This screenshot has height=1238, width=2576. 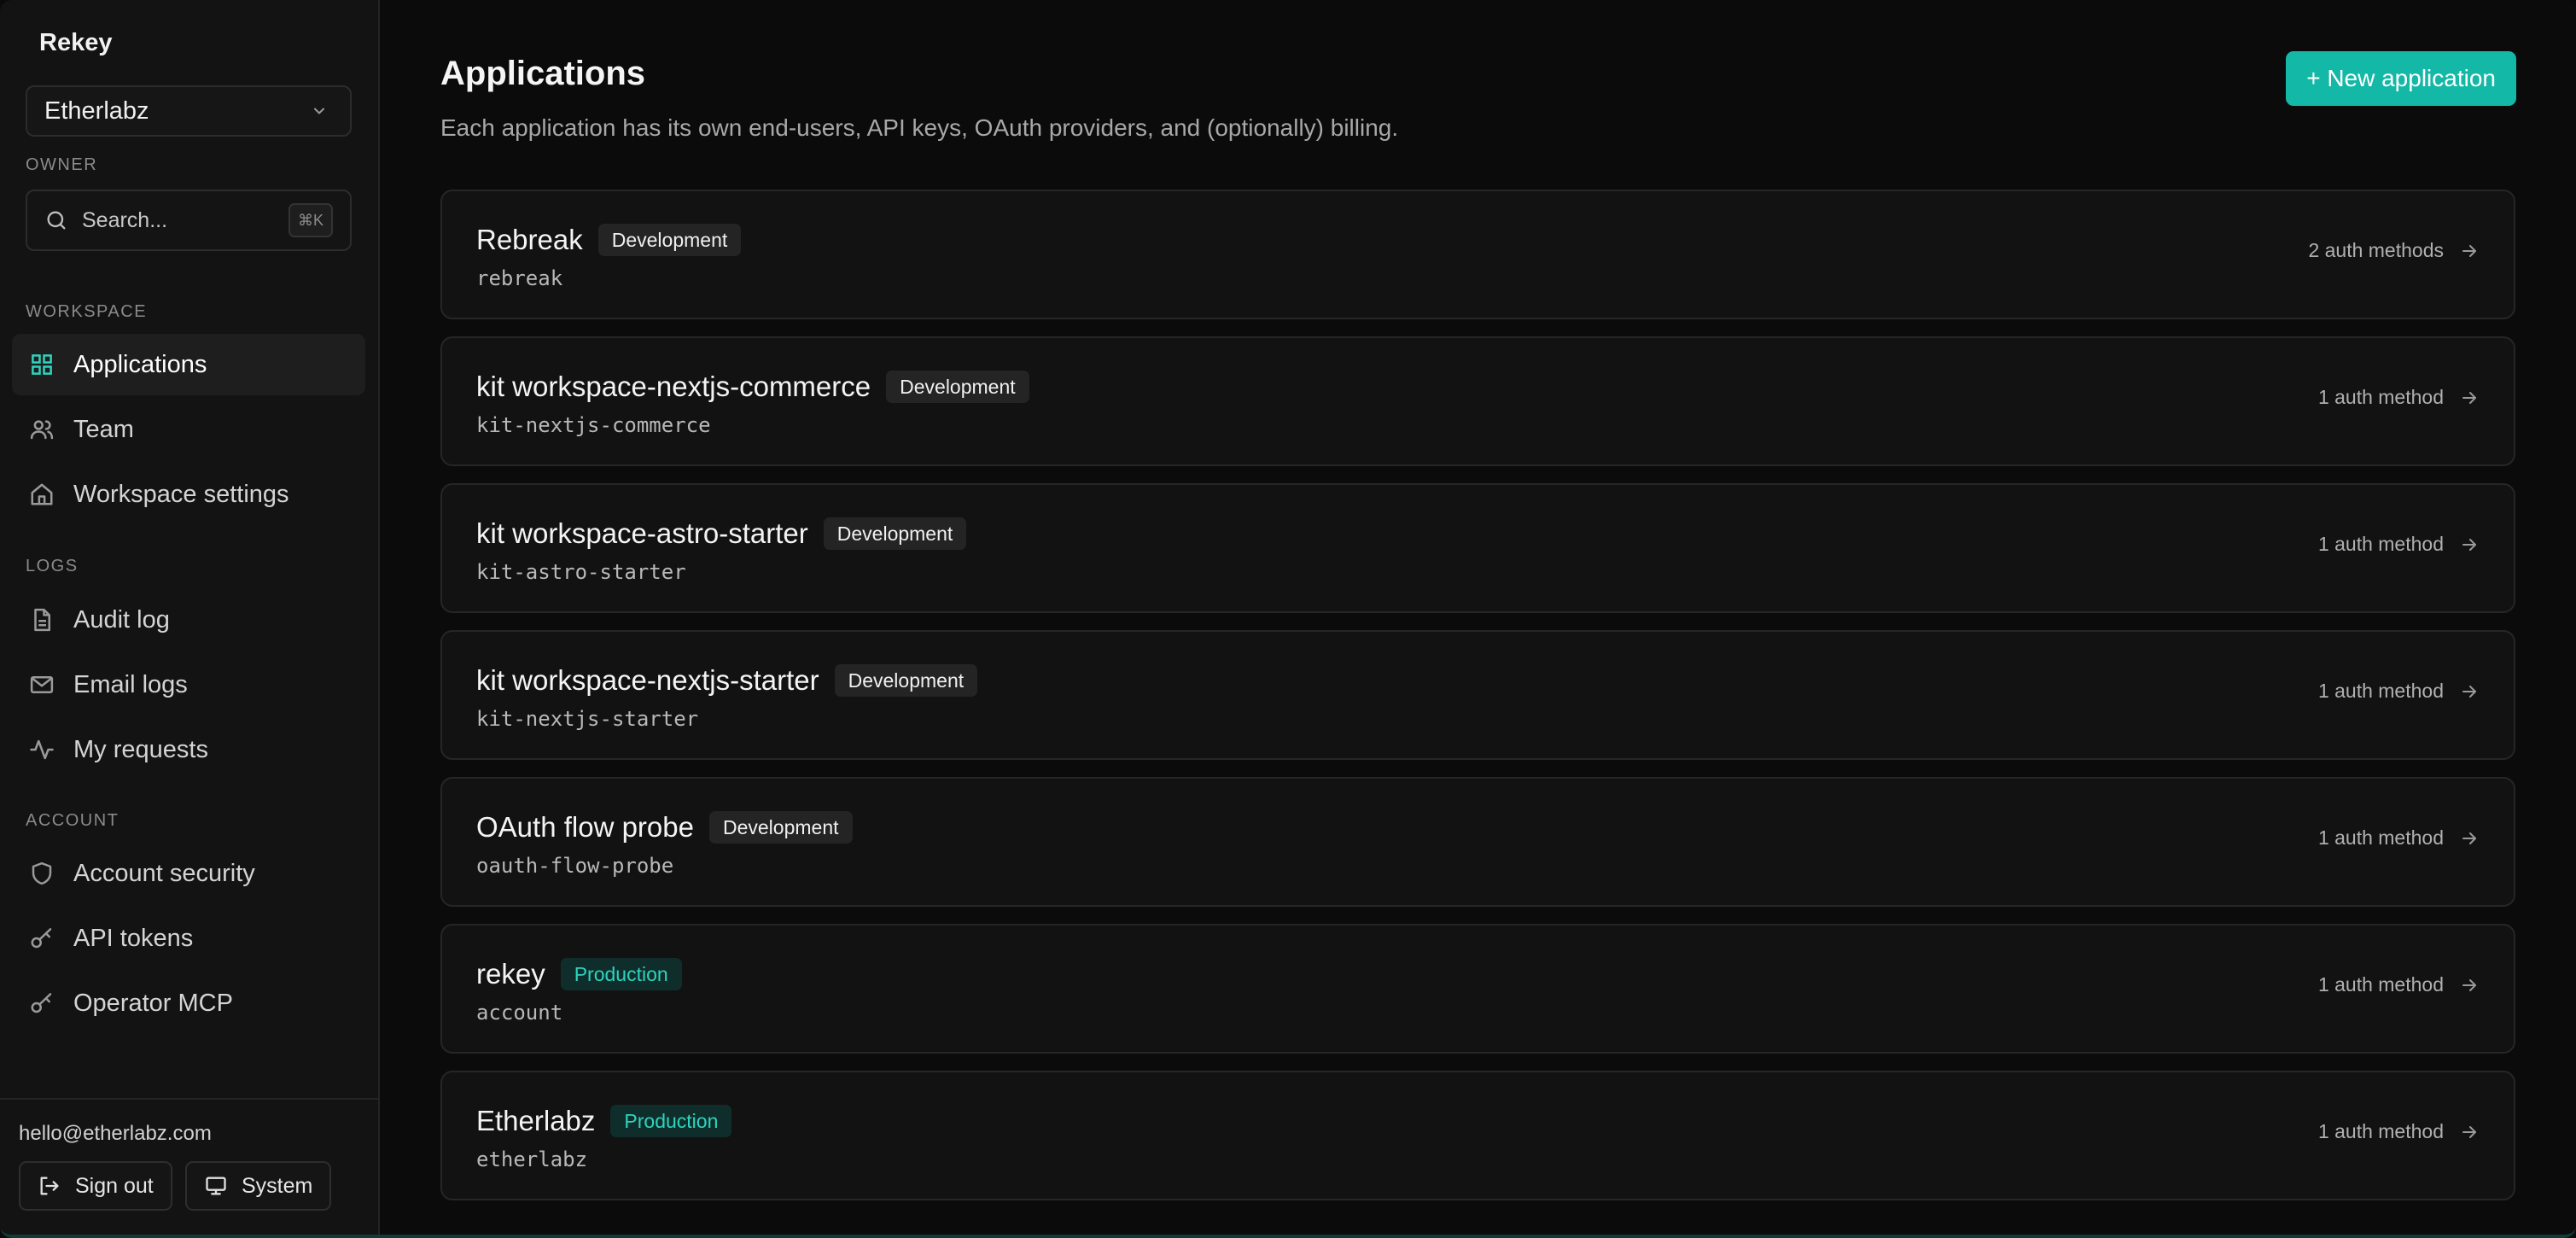 I want to click on sidebar-item-label: Operator MCP, so click(x=153, y=1003).